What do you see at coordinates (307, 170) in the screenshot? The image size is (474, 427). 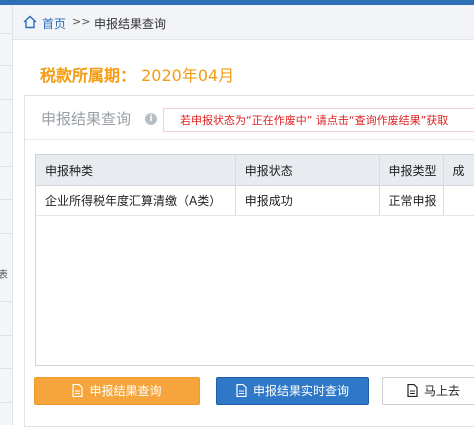 I see `column-header: 申报状态` at bounding box center [307, 170].